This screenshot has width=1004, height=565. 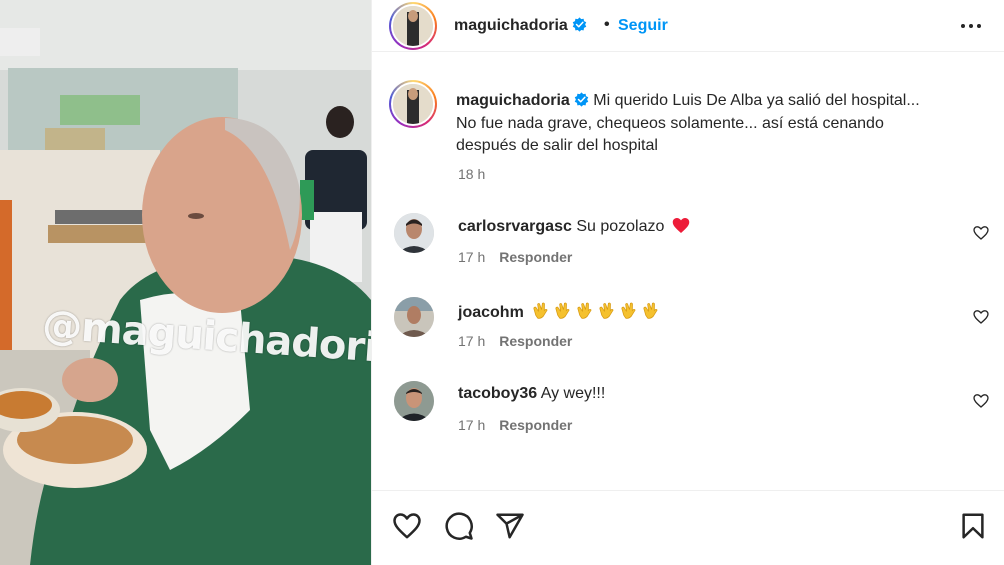 I want to click on comment-text: carlosrvargasc Su pozolazo, so click(x=574, y=226).